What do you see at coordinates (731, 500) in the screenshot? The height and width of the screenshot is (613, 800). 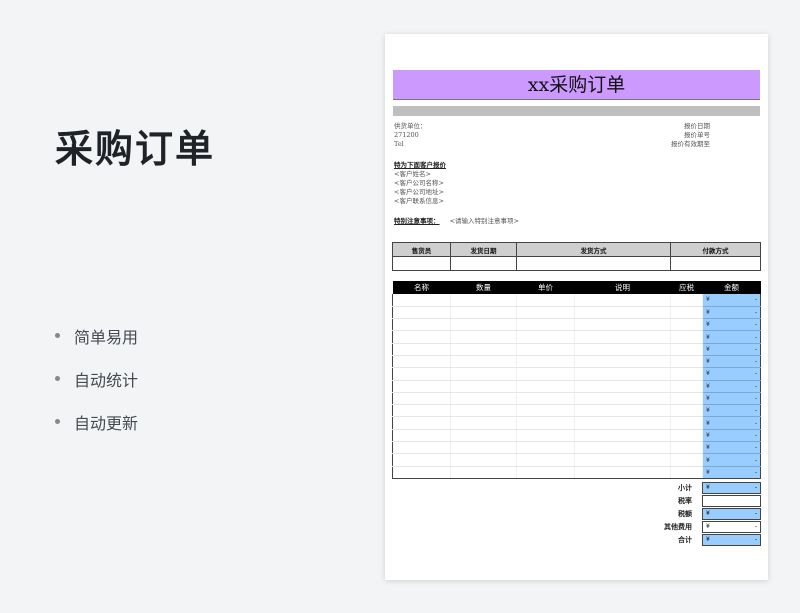 I see `tax-rate-input` at bounding box center [731, 500].